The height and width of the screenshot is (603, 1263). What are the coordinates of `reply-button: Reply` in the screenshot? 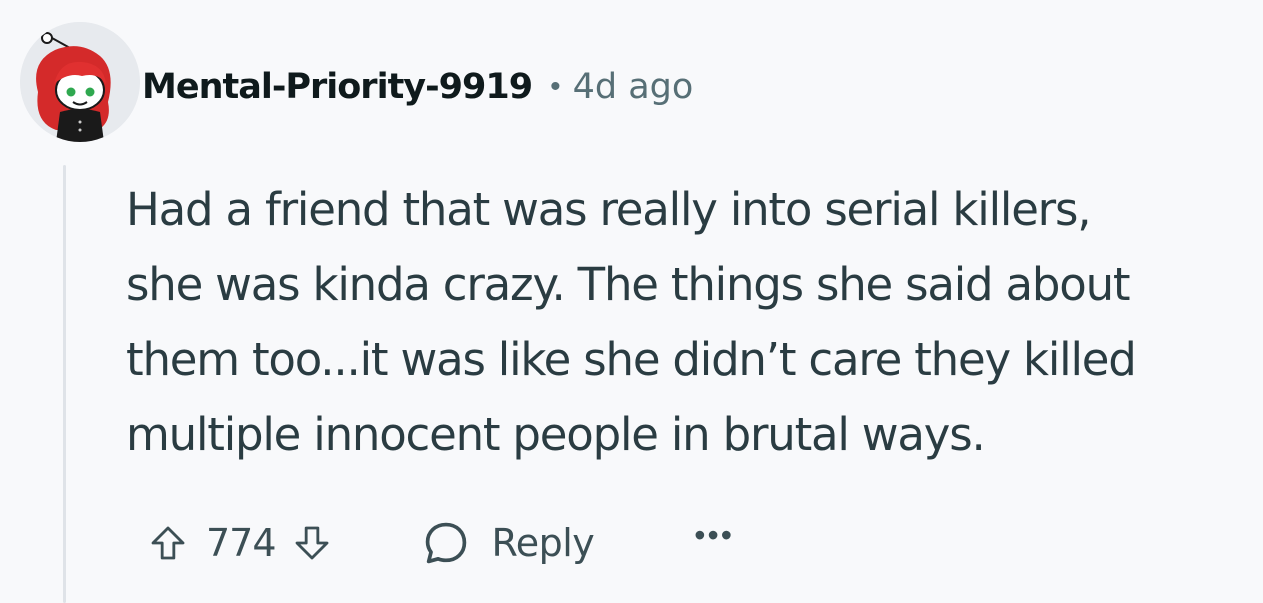 It's located at (507, 543).